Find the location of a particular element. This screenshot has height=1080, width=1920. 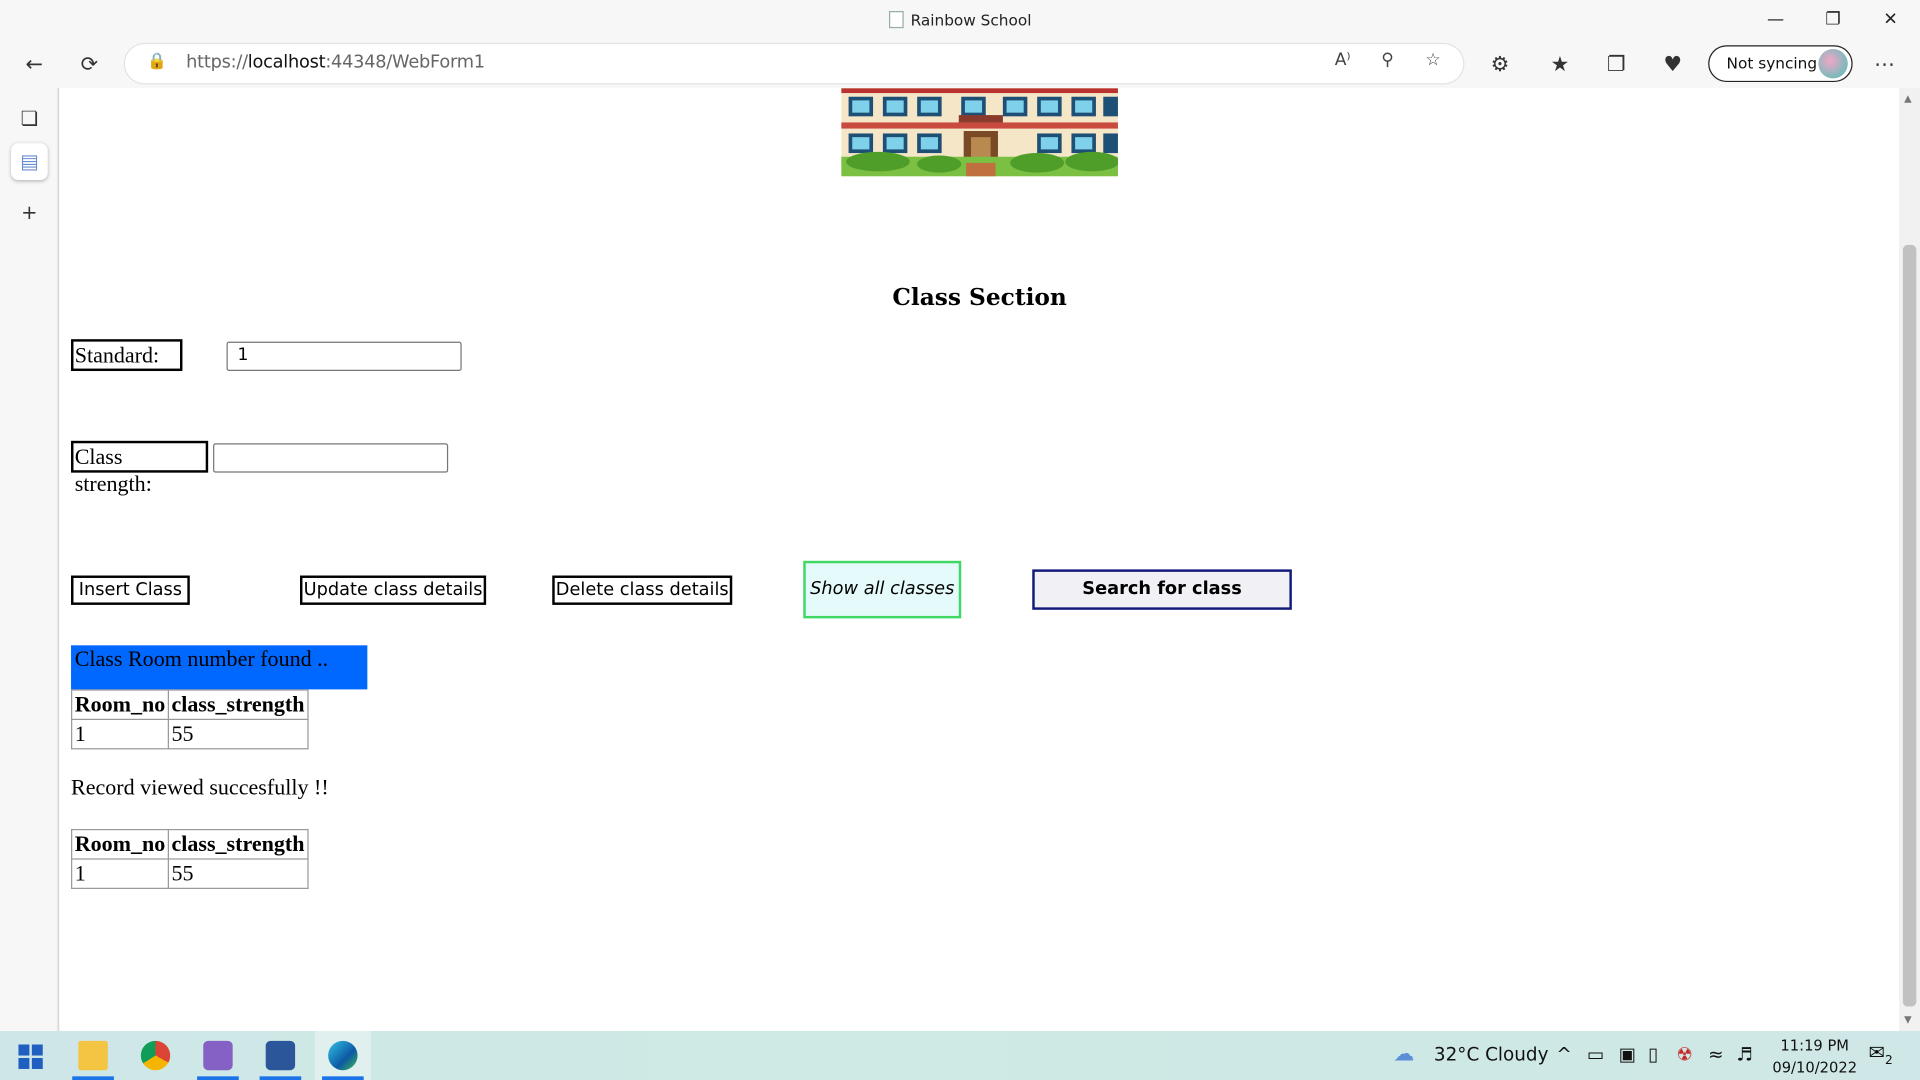

close-button: ✕ is located at coordinates (1890, 19).